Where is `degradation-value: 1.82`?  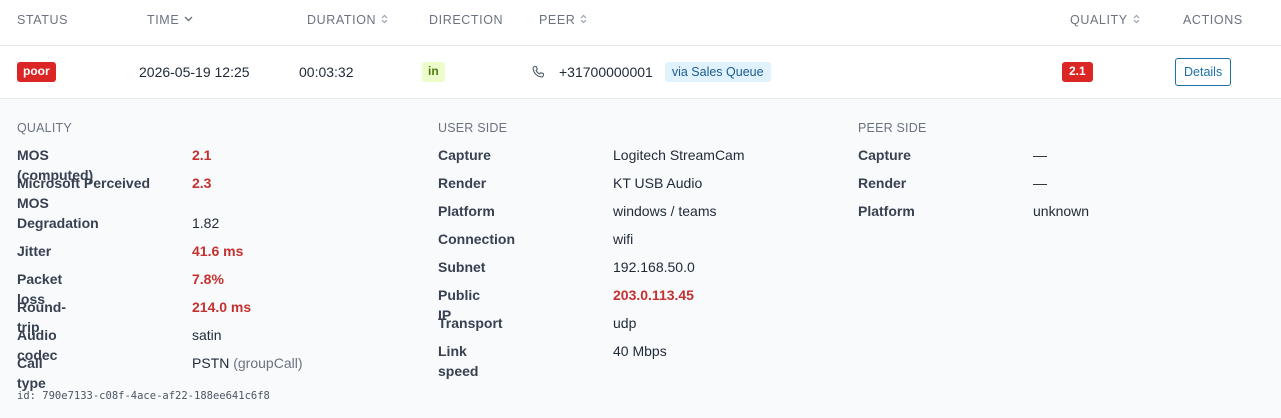
degradation-value: 1.82 is located at coordinates (206, 223).